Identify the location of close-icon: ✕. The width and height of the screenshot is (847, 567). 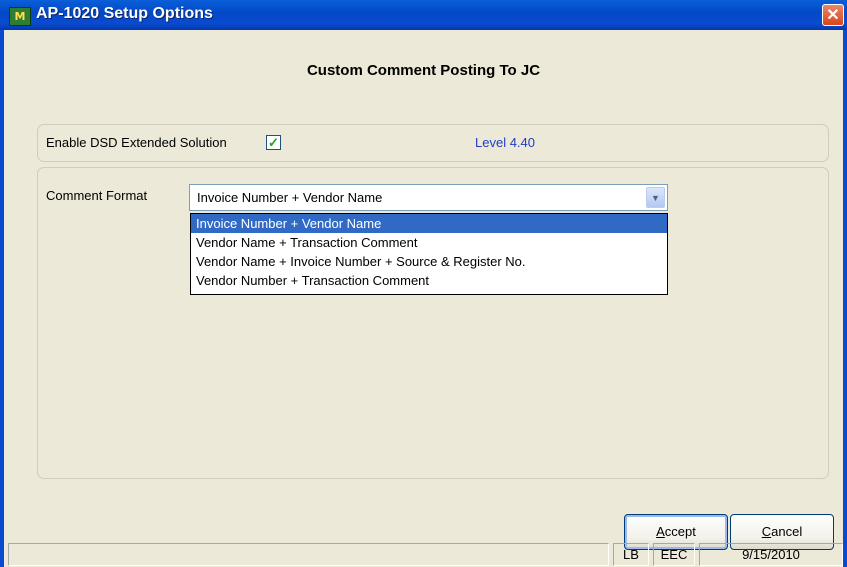
(833, 15).